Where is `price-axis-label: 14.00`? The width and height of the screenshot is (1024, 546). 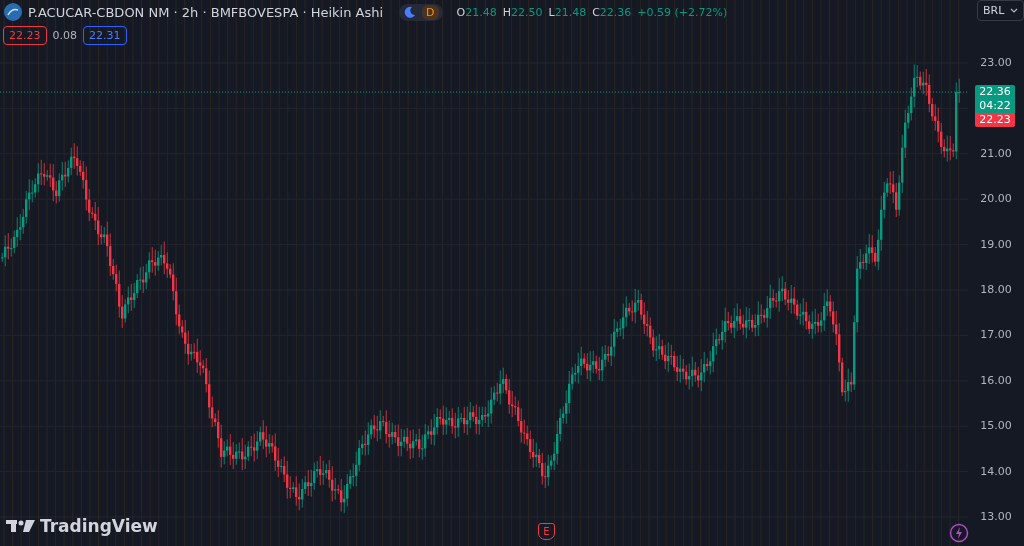 price-axis-label: 14.00 is located at coordinates (996, 471).